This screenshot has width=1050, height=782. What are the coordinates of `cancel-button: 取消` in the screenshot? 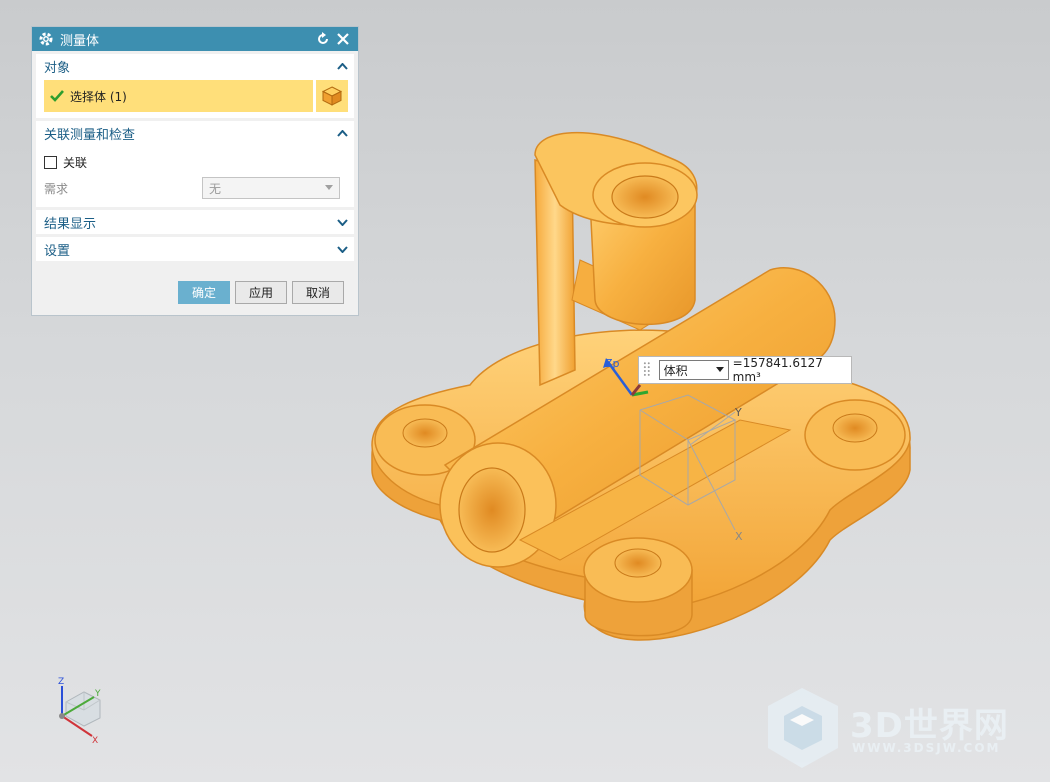 It's located at (318, 292).